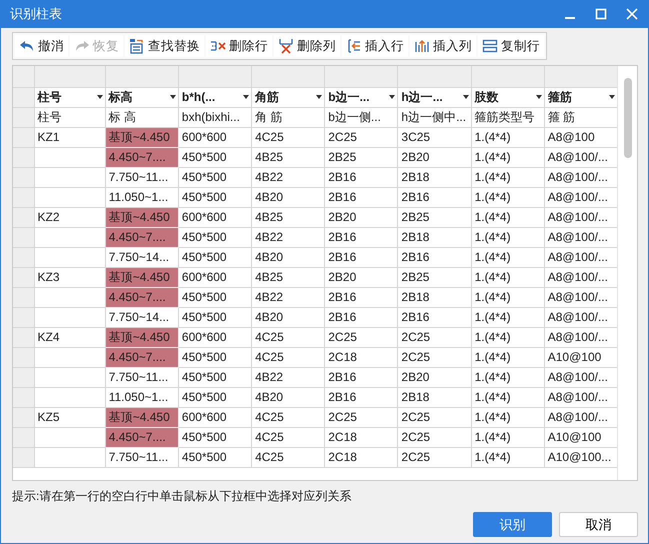 The height and width of the screenshot is (544, 649). What do you see at coordinates (598, 524) in the screenshot?
I see `cancel-button: 取消` at bounding box center [598, 524].